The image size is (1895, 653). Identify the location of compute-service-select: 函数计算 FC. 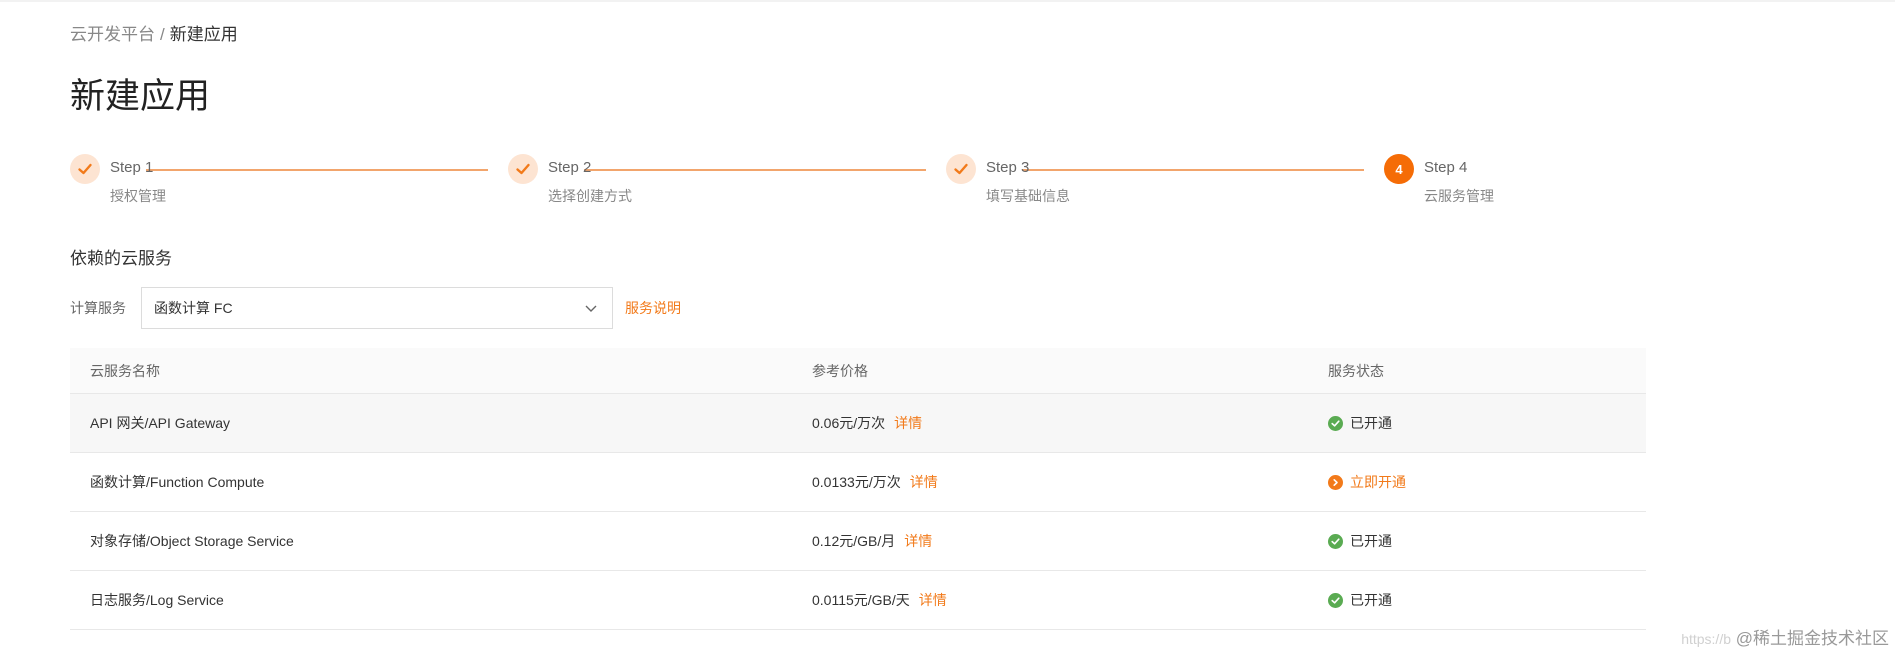
(377, 308).